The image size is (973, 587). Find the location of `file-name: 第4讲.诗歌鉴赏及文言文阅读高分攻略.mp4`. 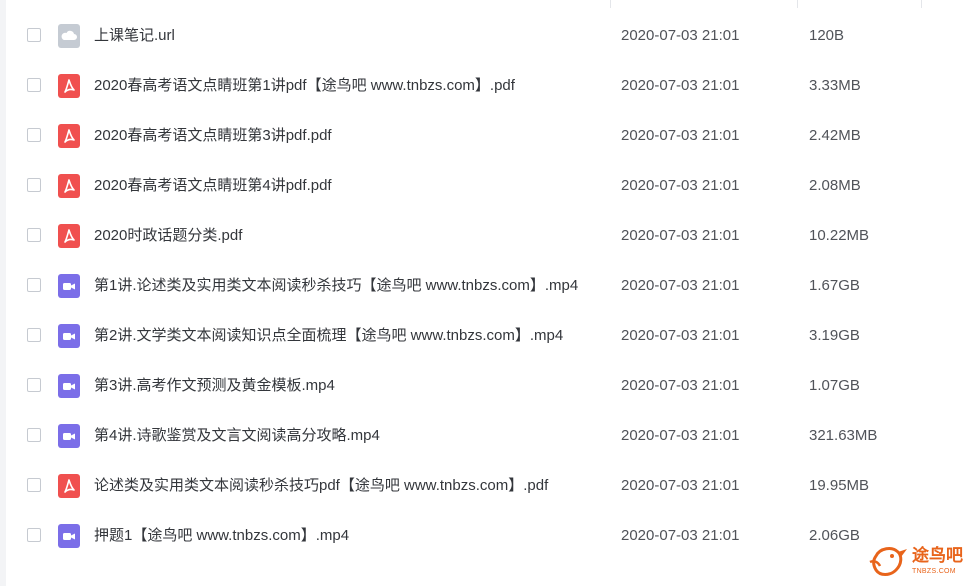

file-name: 第4讲.诗歌鉴赏及文言文阅读高分攻略.mp4 is located at coordinates (237, 436).